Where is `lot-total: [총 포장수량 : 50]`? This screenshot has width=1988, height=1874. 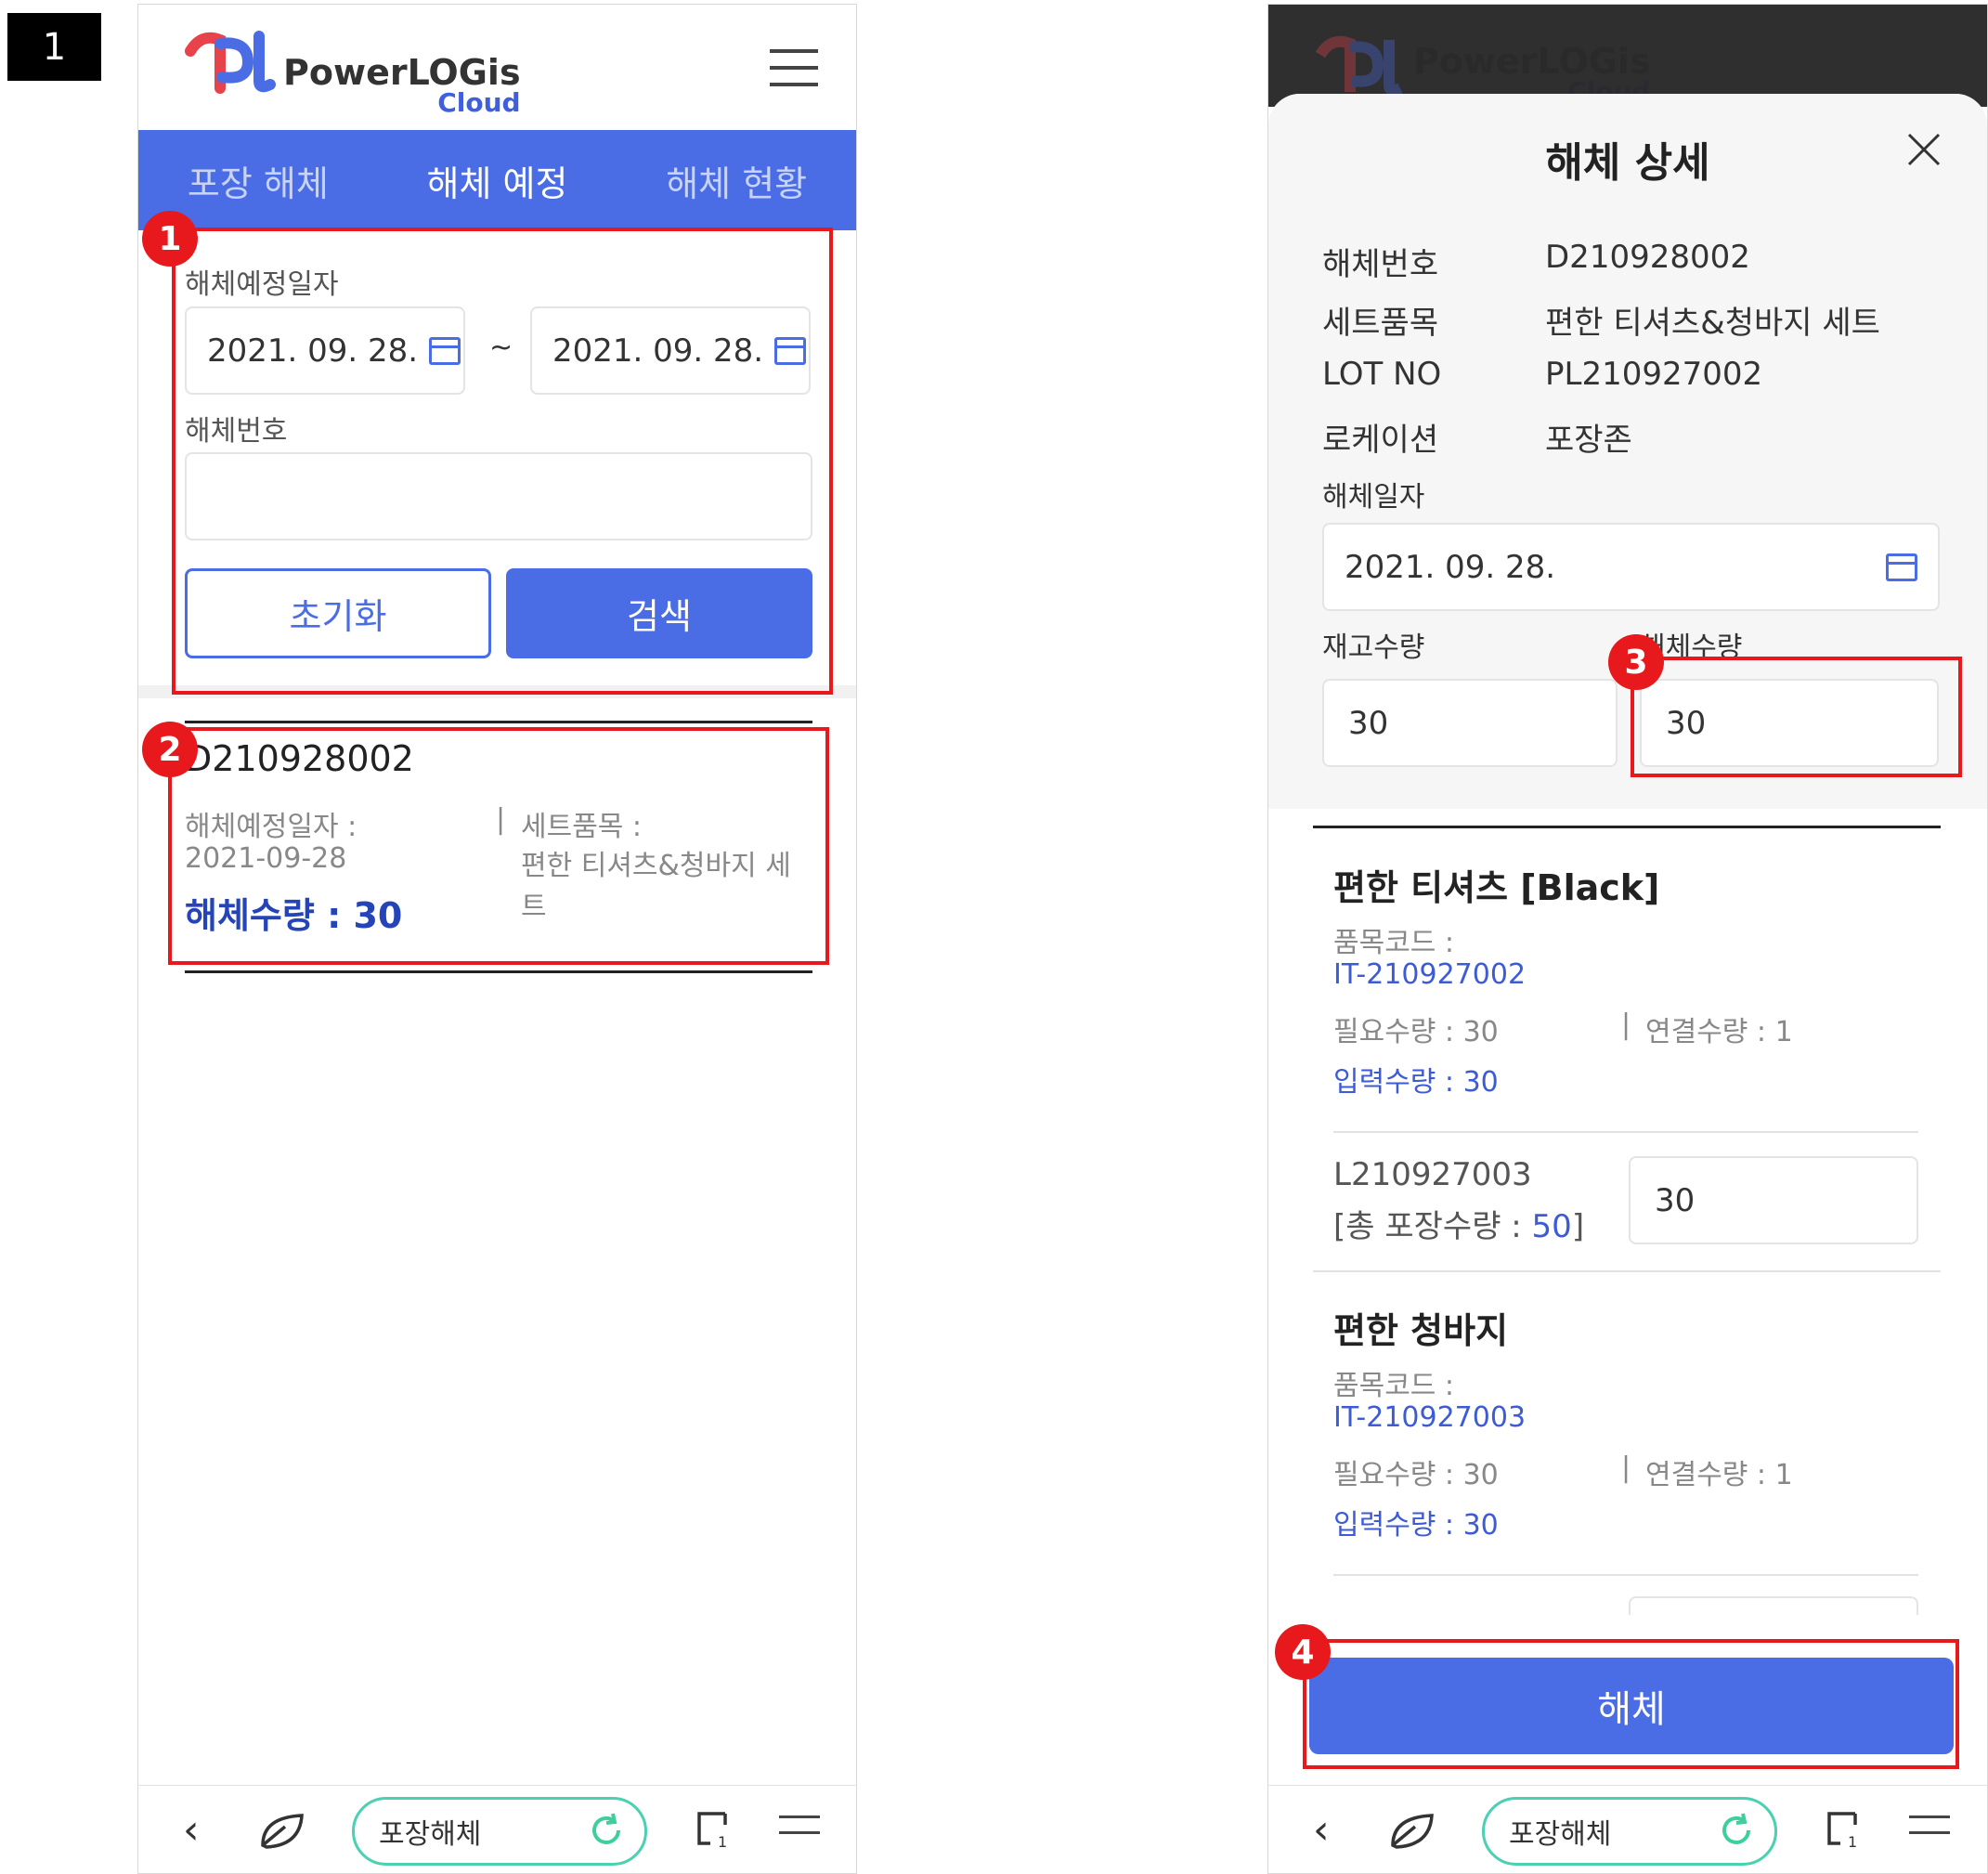 lot-total: [총 포장수량 : 50] is located at coordinates (1458, 1223).